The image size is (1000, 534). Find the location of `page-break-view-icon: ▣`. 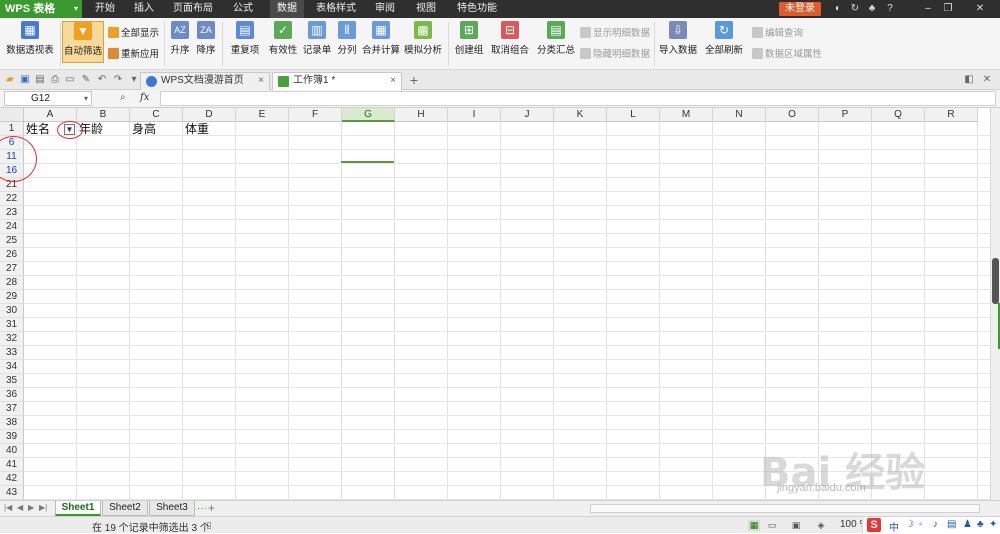

page-break-view-icon: ▣ is located at coordinates (796, 525).